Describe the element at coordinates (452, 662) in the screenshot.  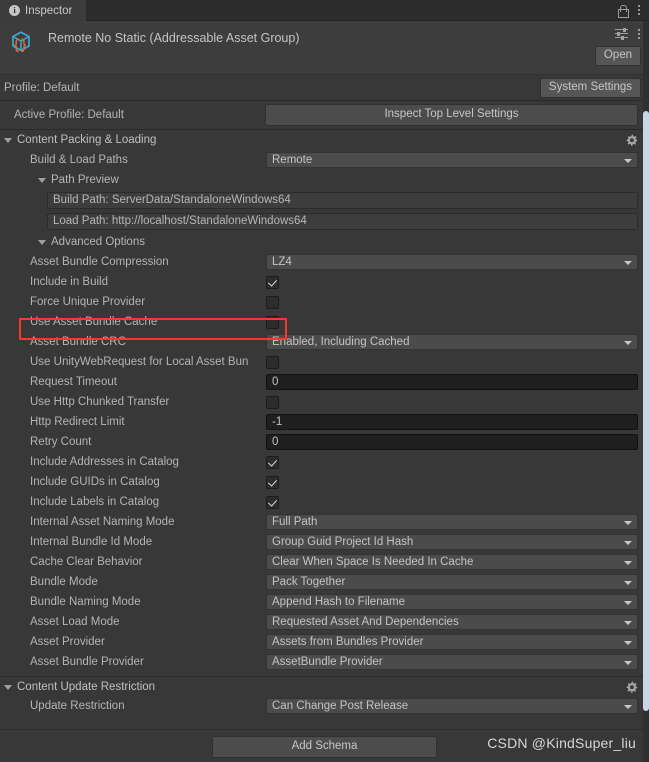
I see `dropdown-20: AssetBundle Provider` at that location.